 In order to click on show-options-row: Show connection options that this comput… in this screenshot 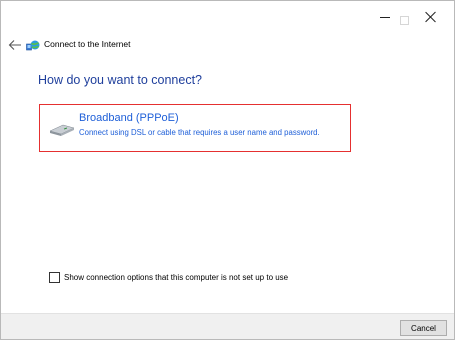, I will do `click(168, 277)`.